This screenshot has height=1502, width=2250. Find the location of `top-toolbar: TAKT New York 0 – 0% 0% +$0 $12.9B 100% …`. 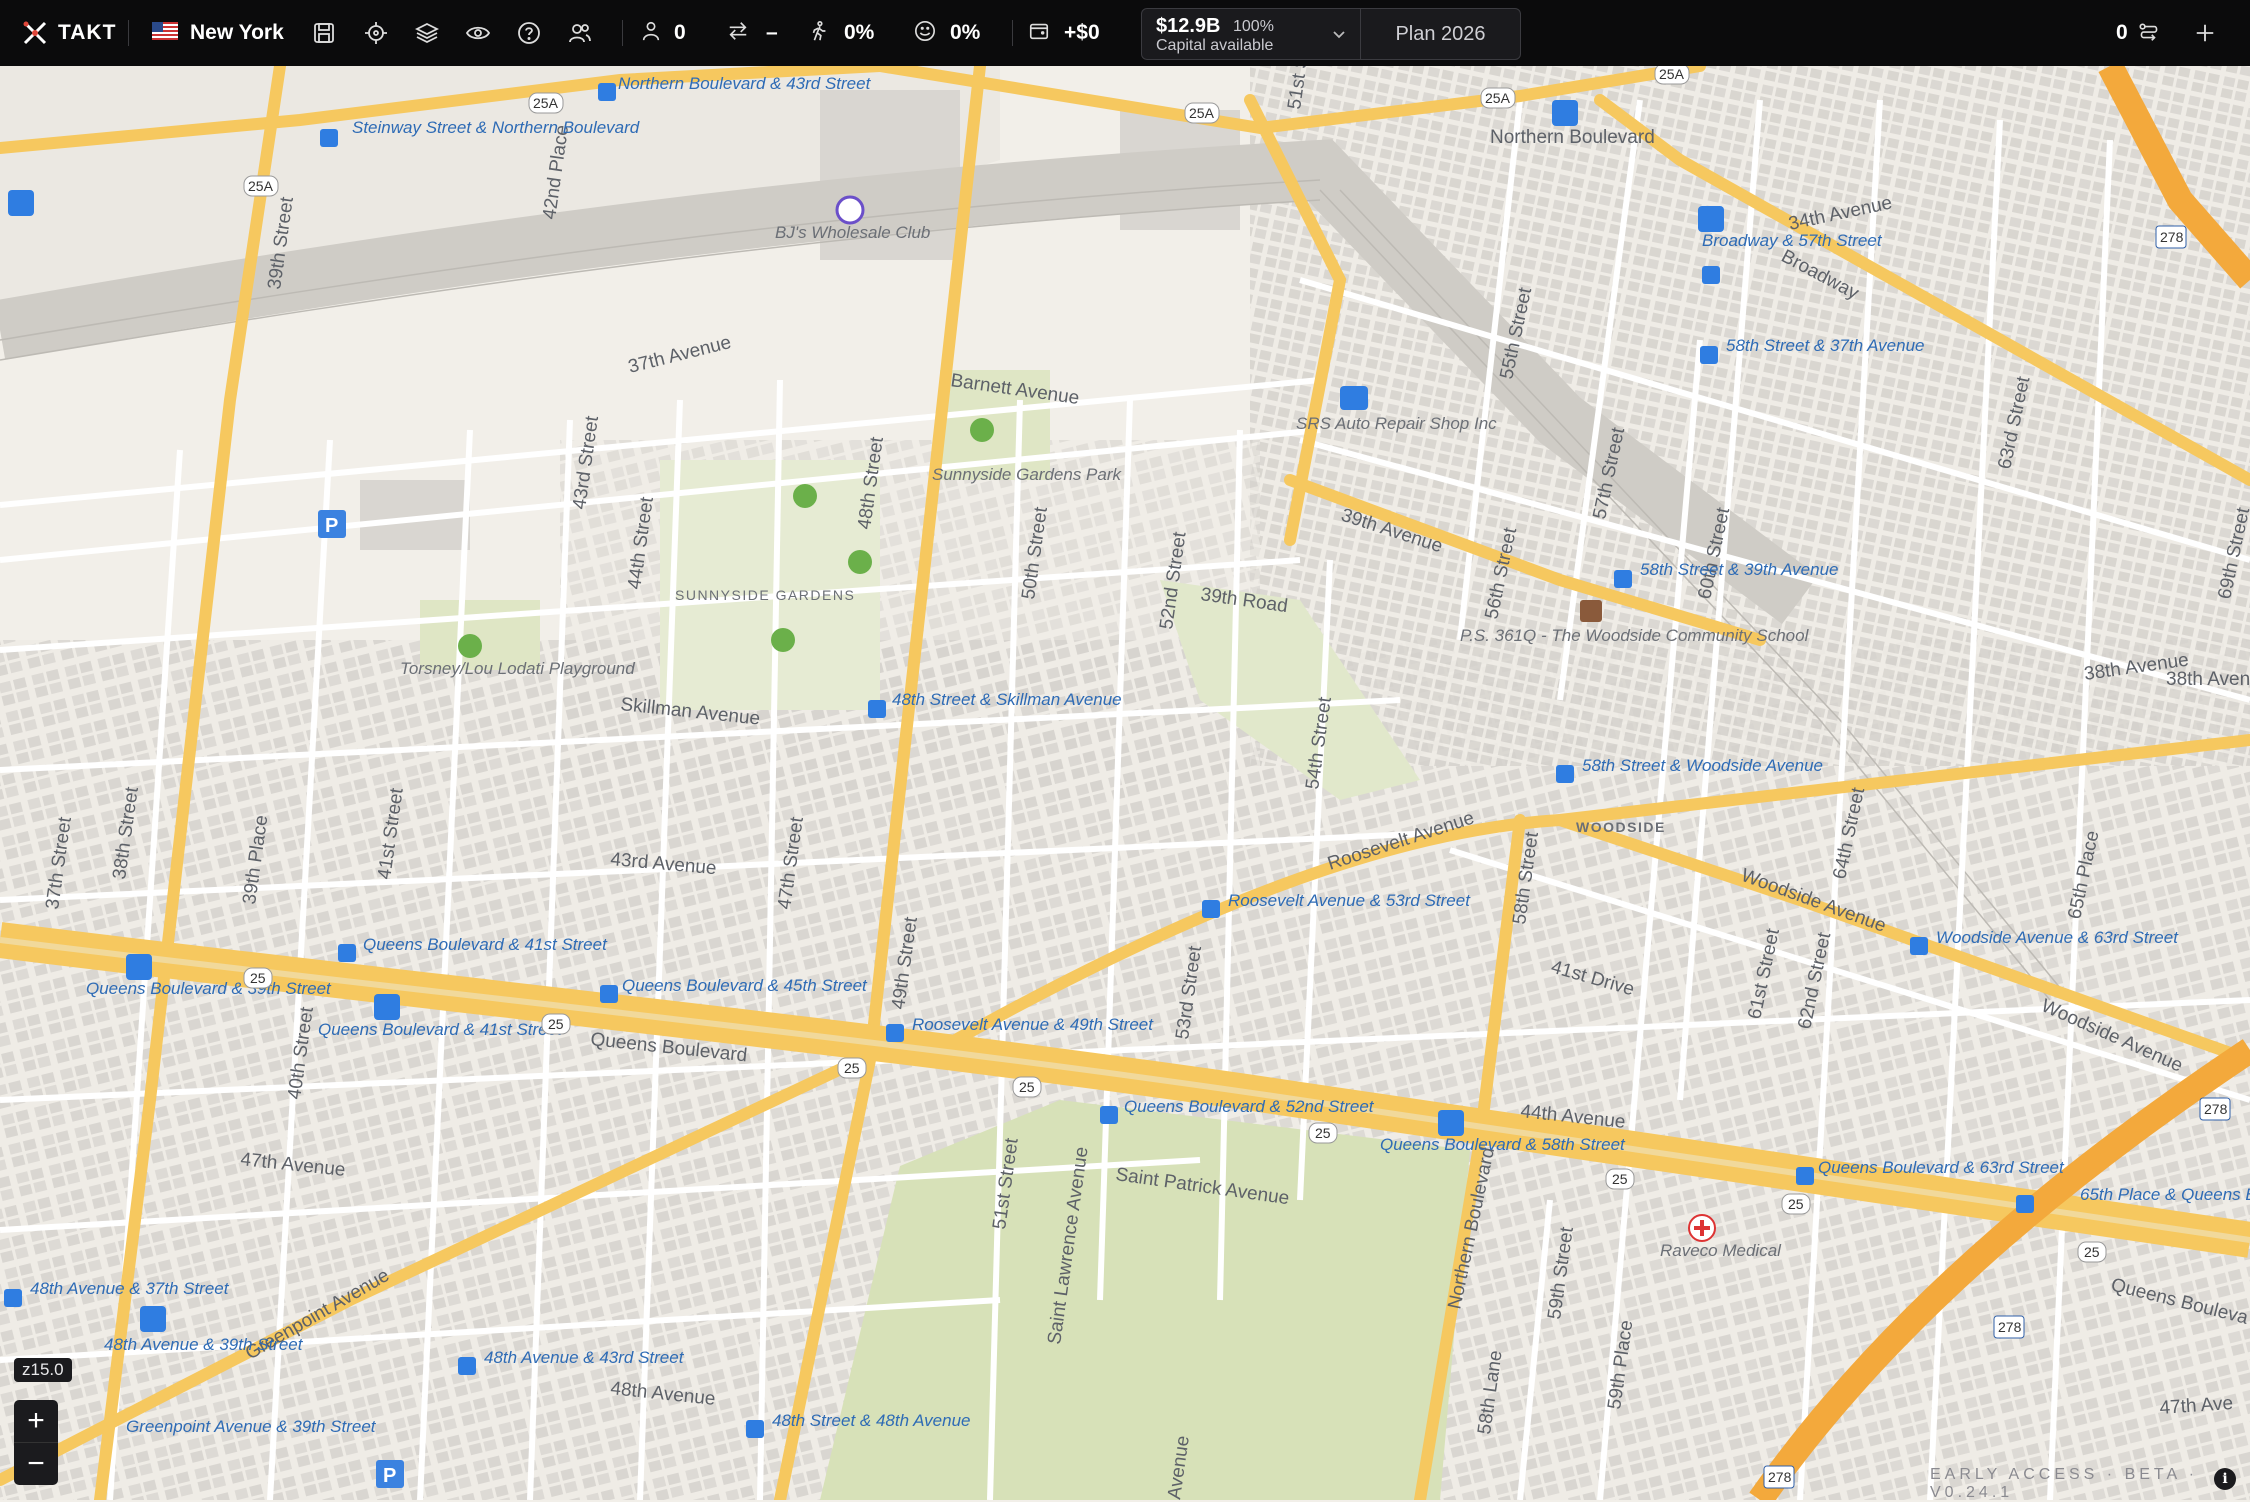

top-toolbar: TAKT New York 0 – 0% 0% +$0 $12.9B 100% … is located at coordinates (1125, 33).